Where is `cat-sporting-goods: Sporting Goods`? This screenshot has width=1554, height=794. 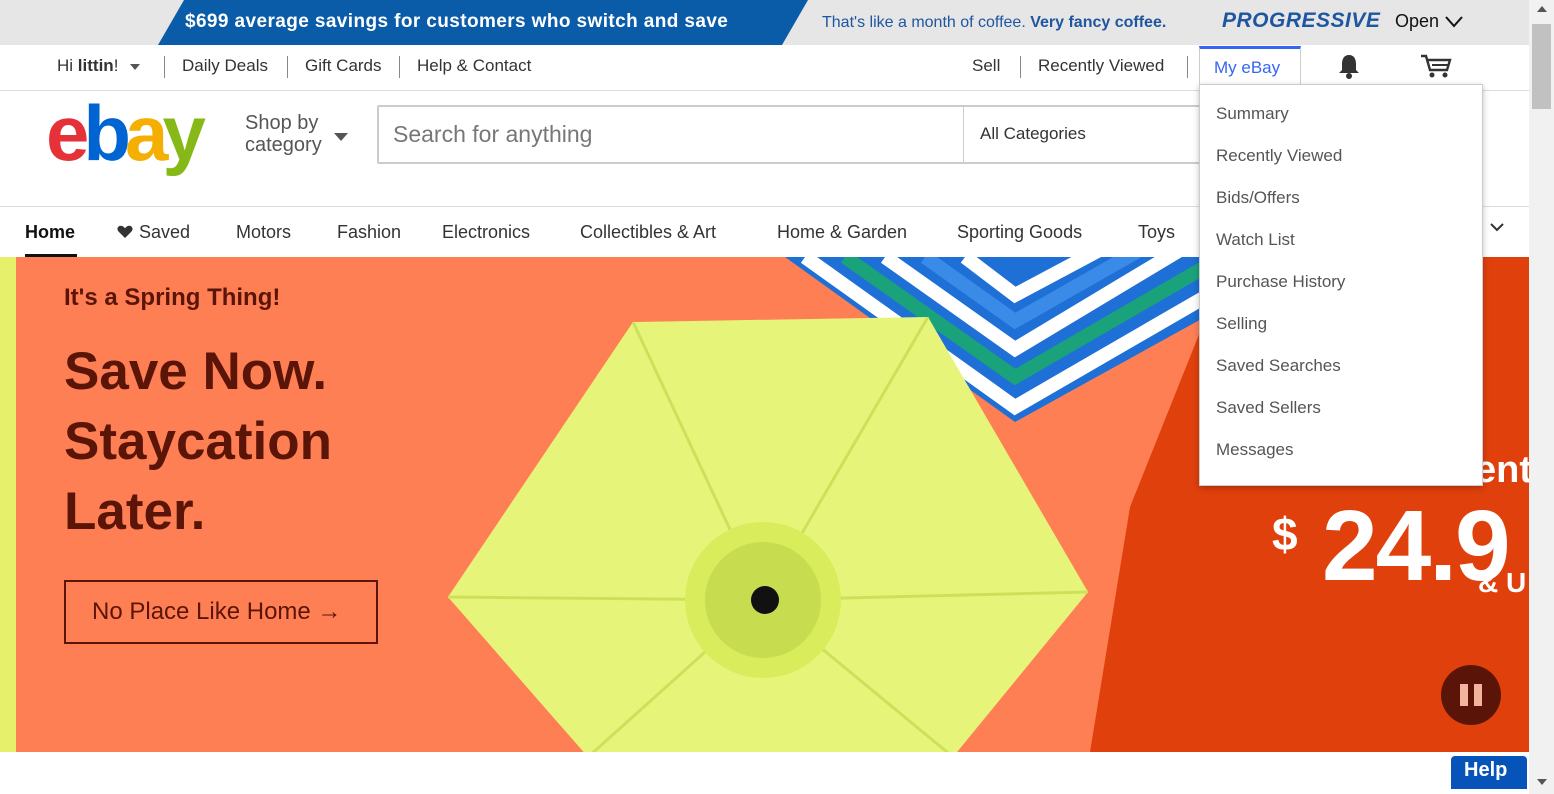 cat-sporting-goods: Sporting Goods is located at coordinates (1019, 232).